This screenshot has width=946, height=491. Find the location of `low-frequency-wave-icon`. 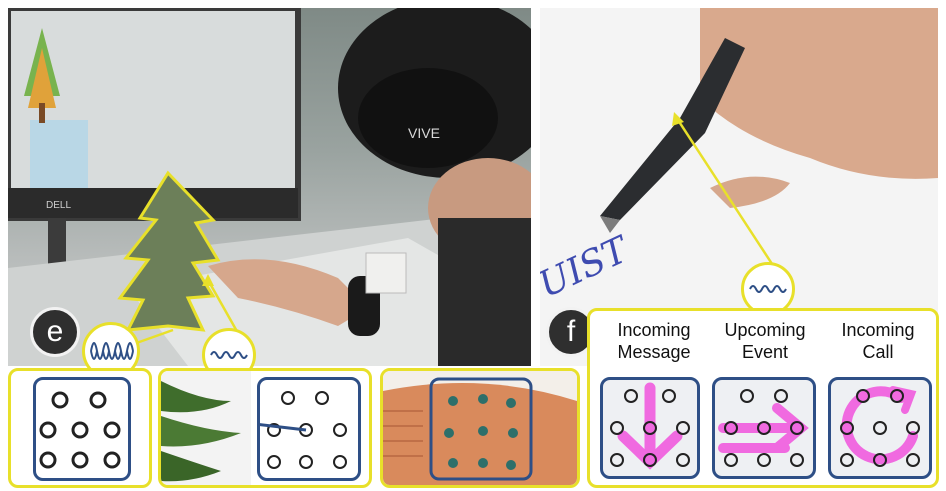

low-frequency-wave-icon is located at coordinates (768, 289).